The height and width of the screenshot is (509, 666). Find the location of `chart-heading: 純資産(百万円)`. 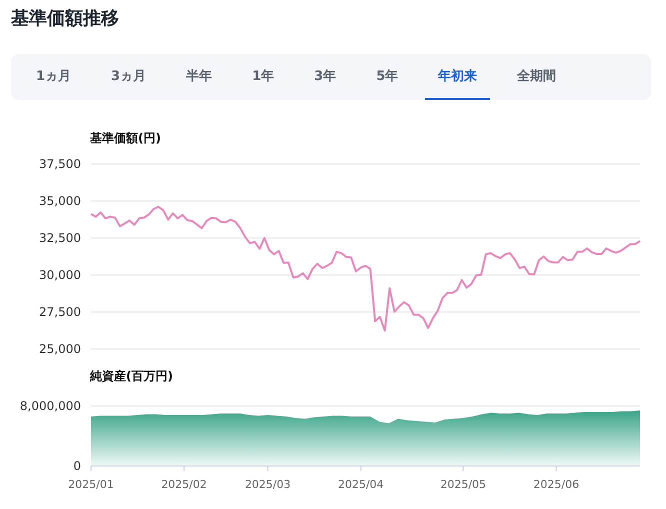

chart-heading: 純資産(百万円) is located at coordinates (131, 376).